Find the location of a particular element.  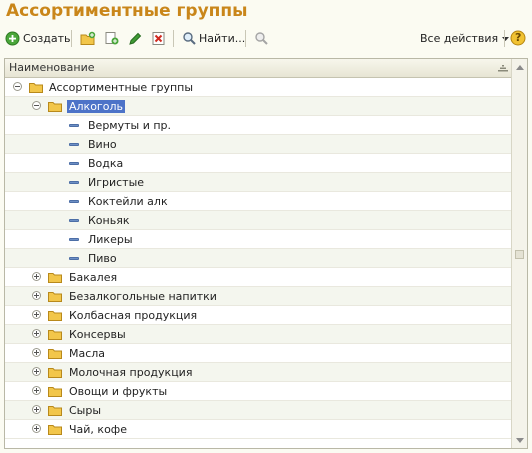

scroll-up-icon is located at coordinates (520, 67).